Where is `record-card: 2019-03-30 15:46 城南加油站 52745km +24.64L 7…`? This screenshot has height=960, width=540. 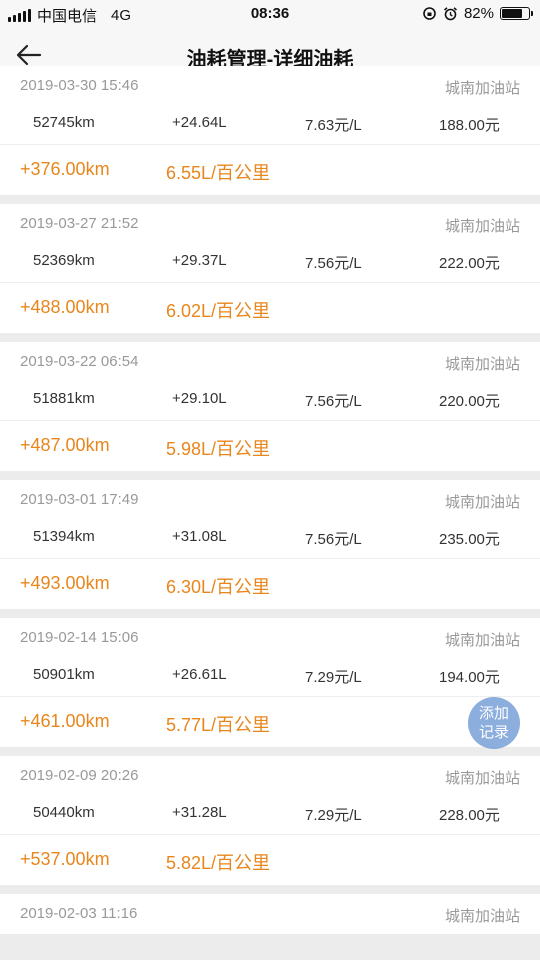
record-card: 2019-03-30 15:46 城南加油站 52745km +24.64L 7… is located at coordinates (270, 130).